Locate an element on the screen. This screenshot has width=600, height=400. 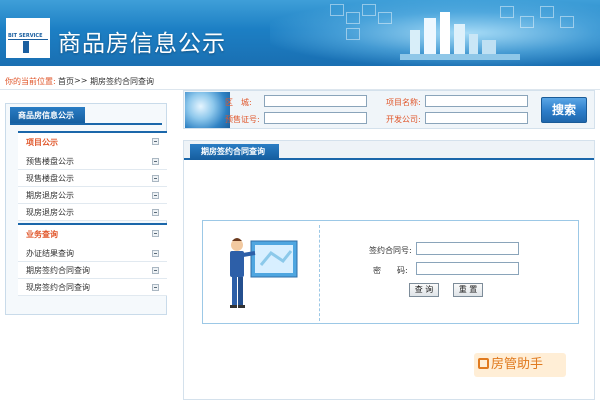
sidebar-item-spot-return: 现房退房公示 is located at coordinates (92, 212).